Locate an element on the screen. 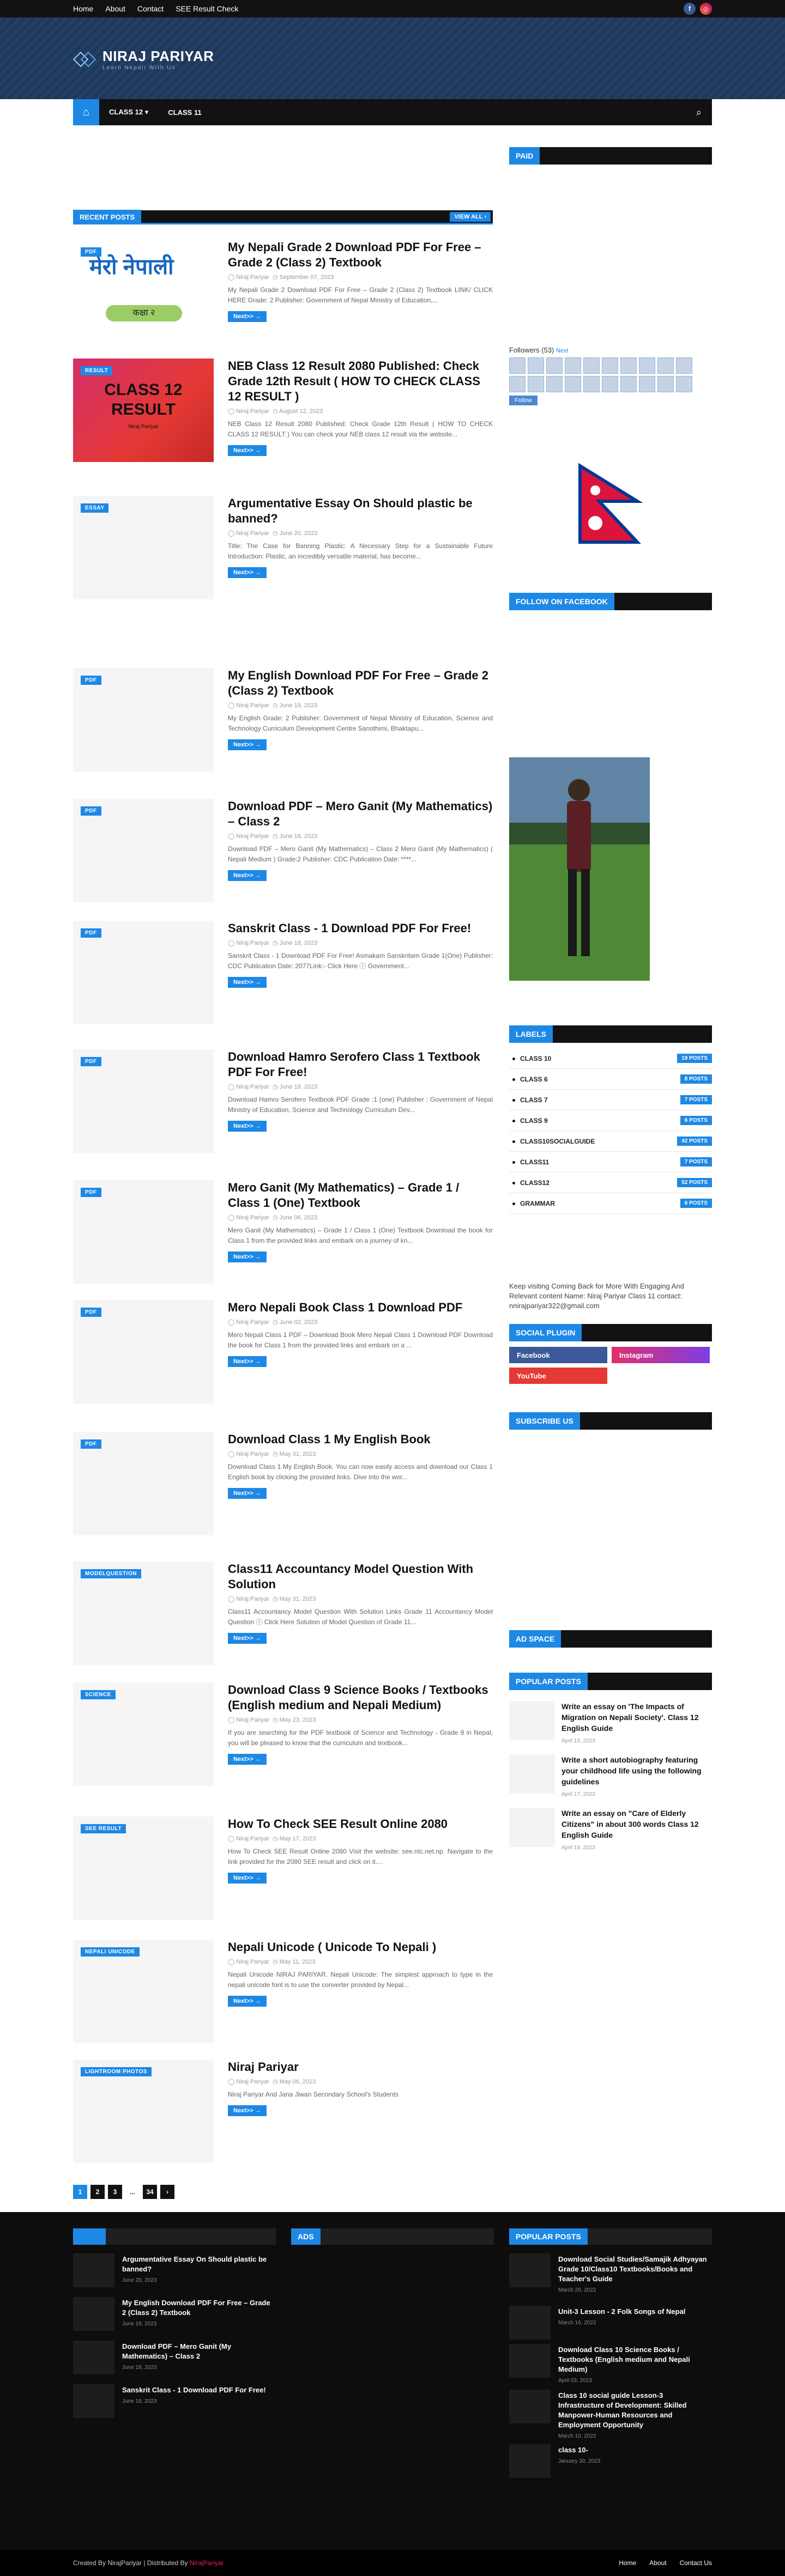 The width and height of the screenshot is (785, 2576). post-category-badge: RESULT is located at coordinates (97, 370).